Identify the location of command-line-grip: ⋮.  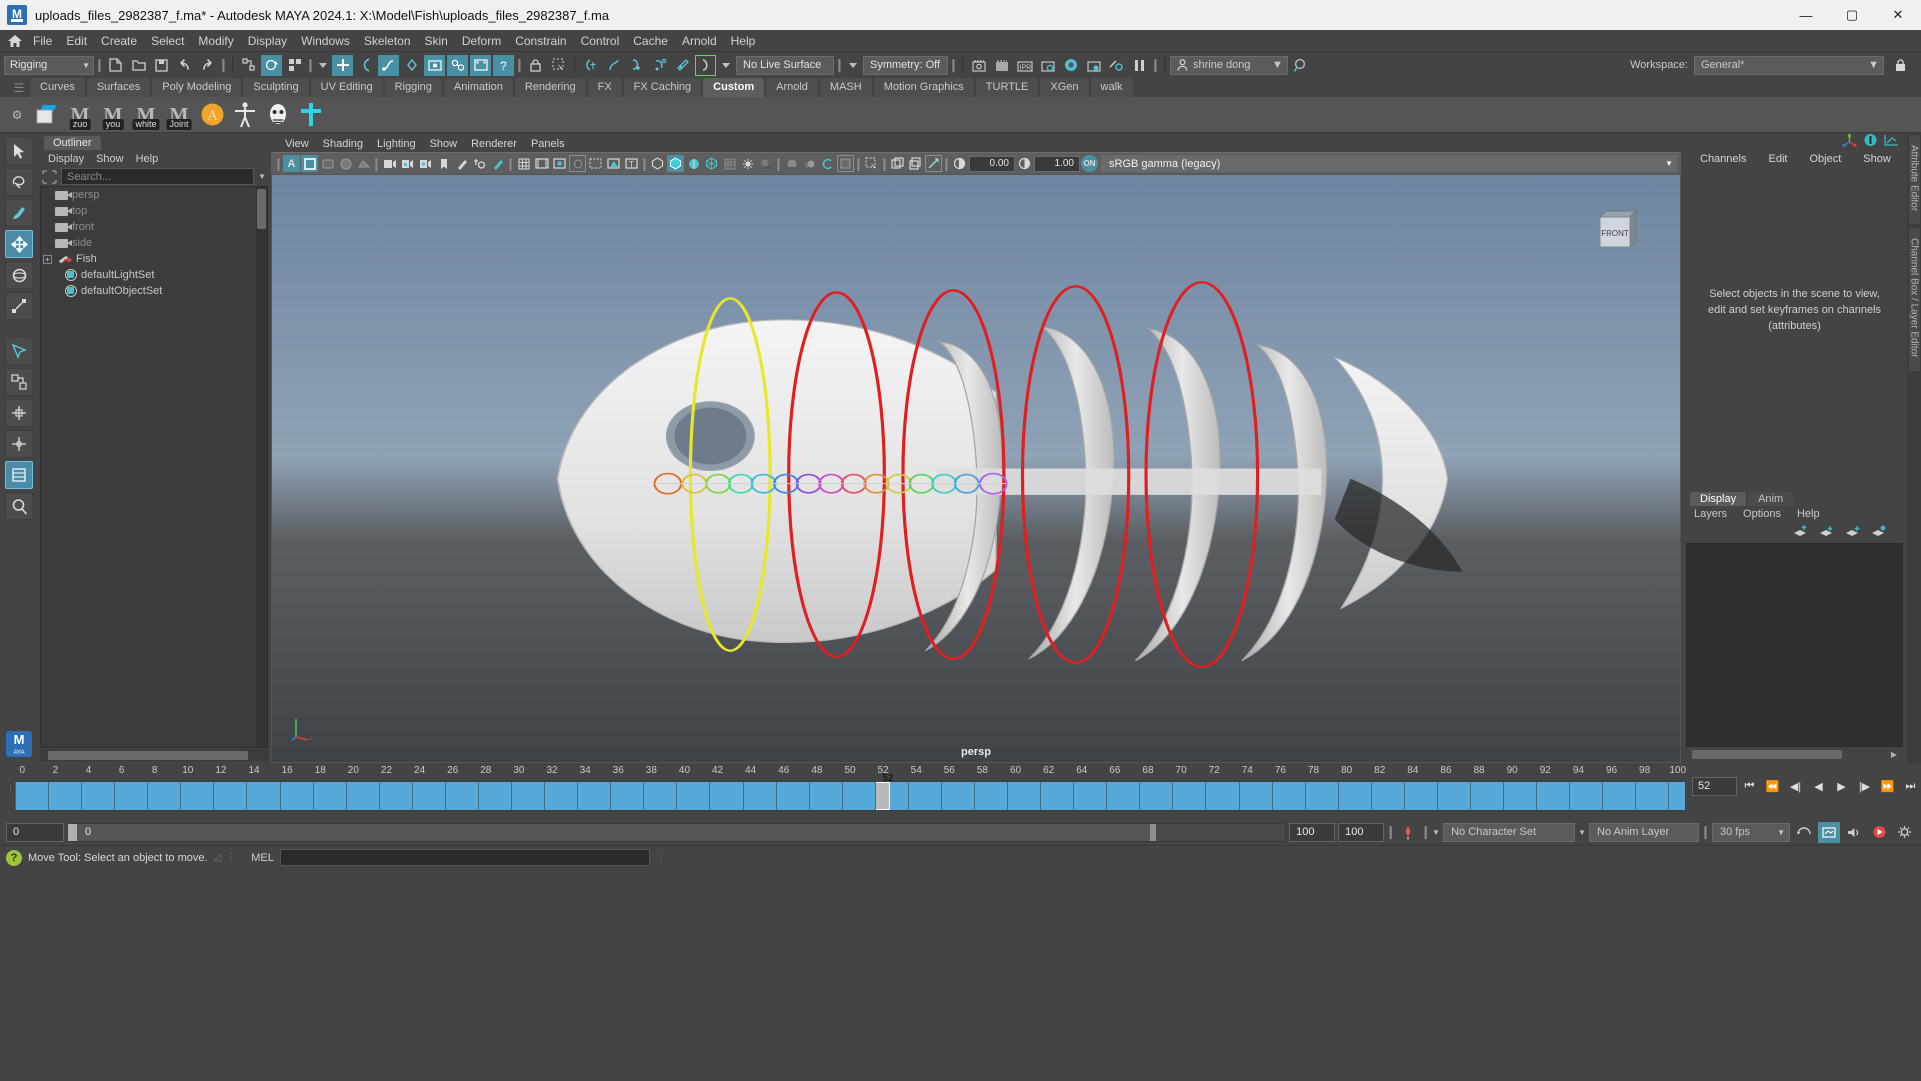
(231, 857).